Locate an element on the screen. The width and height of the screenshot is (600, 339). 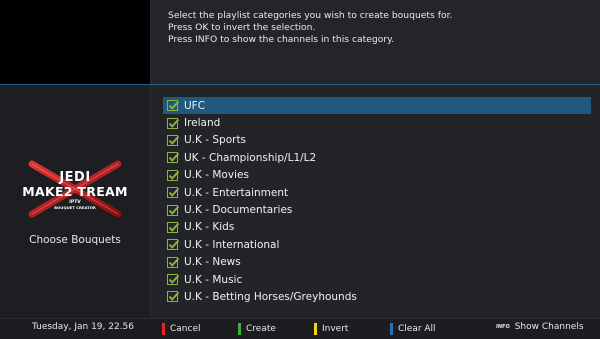
list-item-label: U.K - Movies is located at coordinates (216, 175).